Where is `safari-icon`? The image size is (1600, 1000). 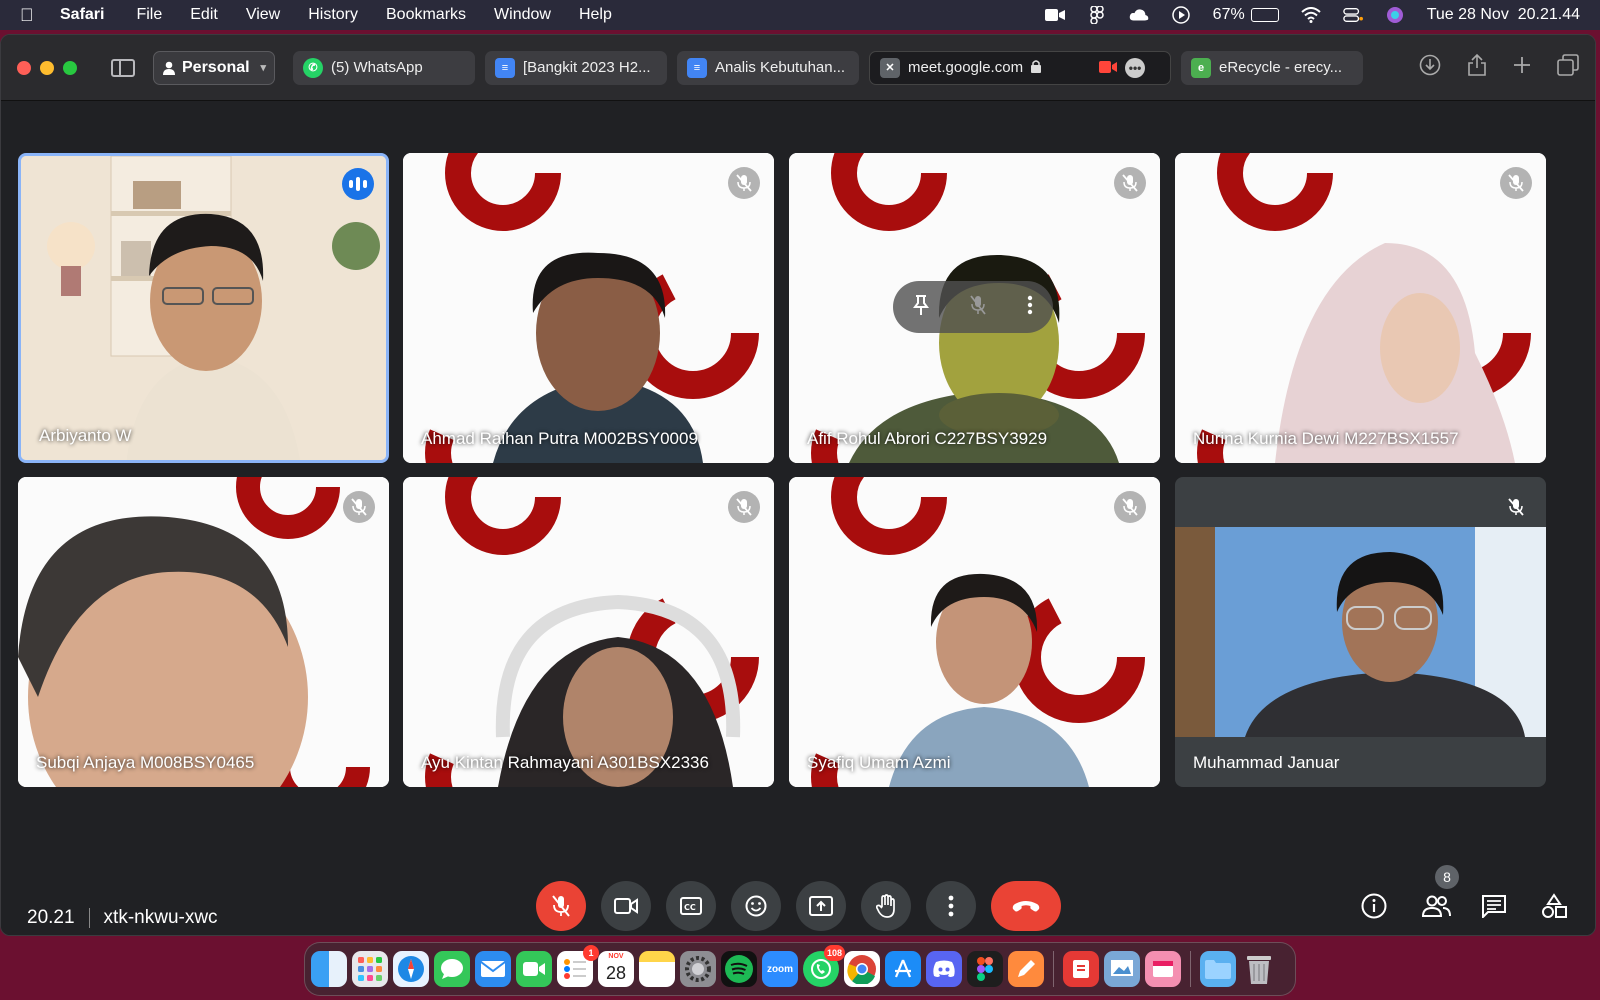 safari-icon is located at coordinates (411, 969).